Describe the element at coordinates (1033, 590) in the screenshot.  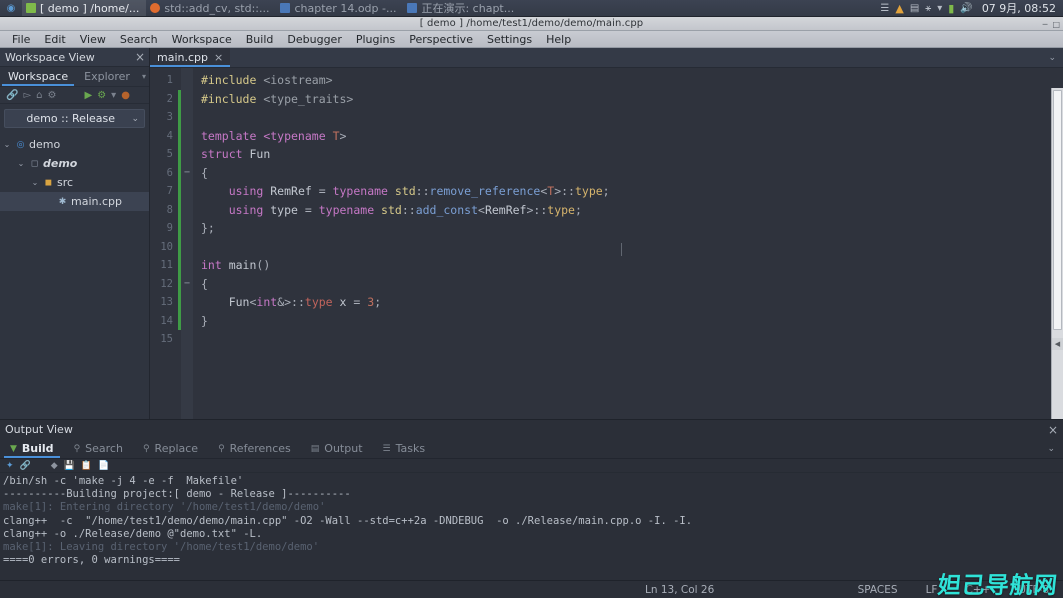
I see `encoding-mode: UTF-8` at that location.